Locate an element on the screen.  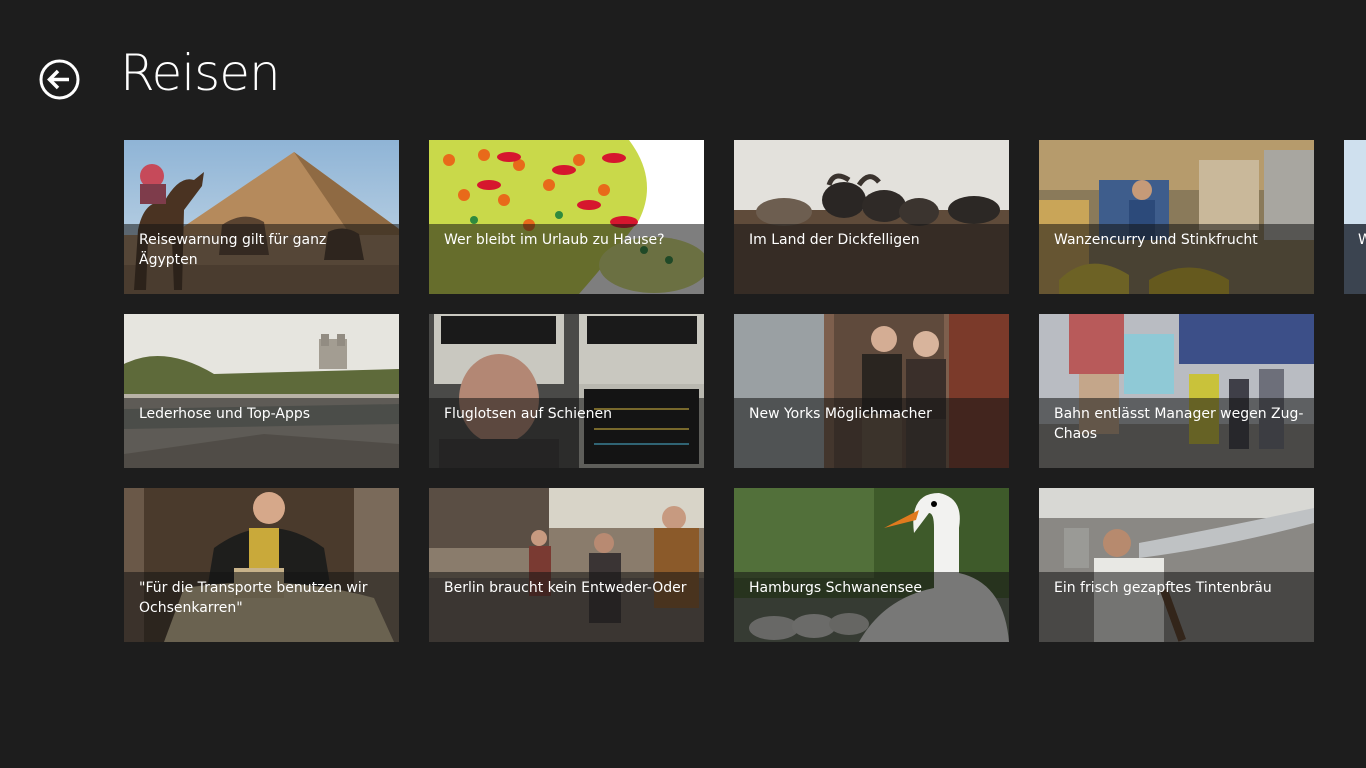
back-arrow-icon is located at coordinates (59, 79).